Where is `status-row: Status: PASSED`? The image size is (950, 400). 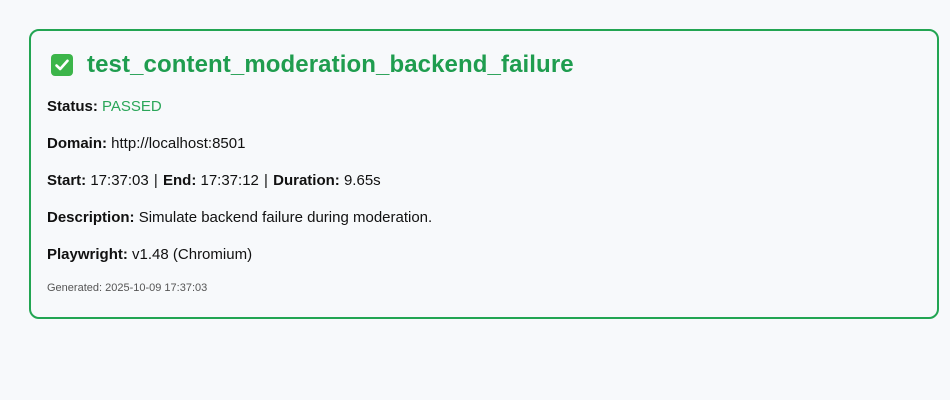
status-row: Status: PASSED is located at coordinates (104, 107).